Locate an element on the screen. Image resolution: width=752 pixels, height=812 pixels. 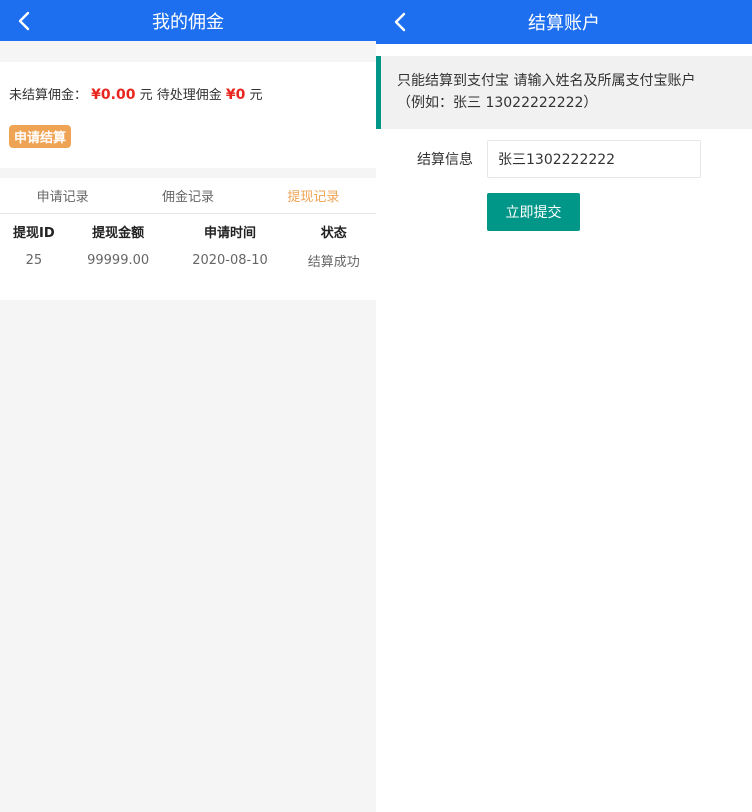
apply-settlement-button: 申请结算 is located at coordinates (40, 136).